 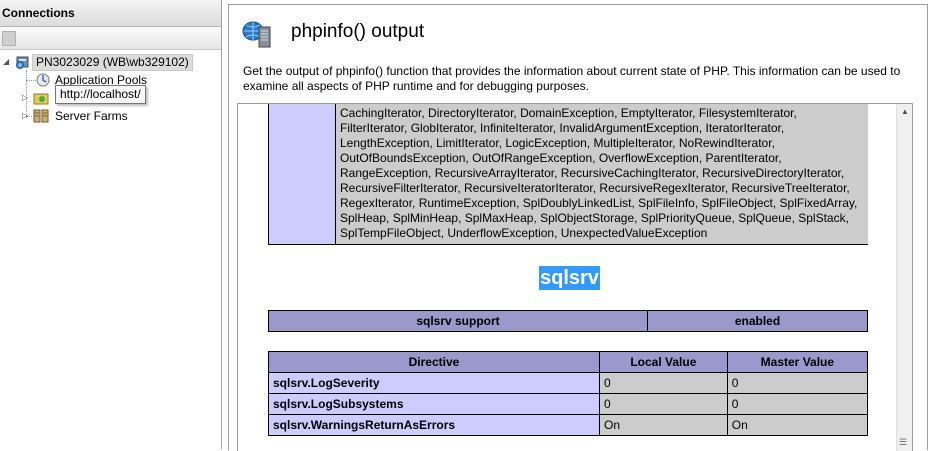 I want to click on directive-name: sqlsrv.WarningsReturnAsErrors, so click(x=434, y=425).